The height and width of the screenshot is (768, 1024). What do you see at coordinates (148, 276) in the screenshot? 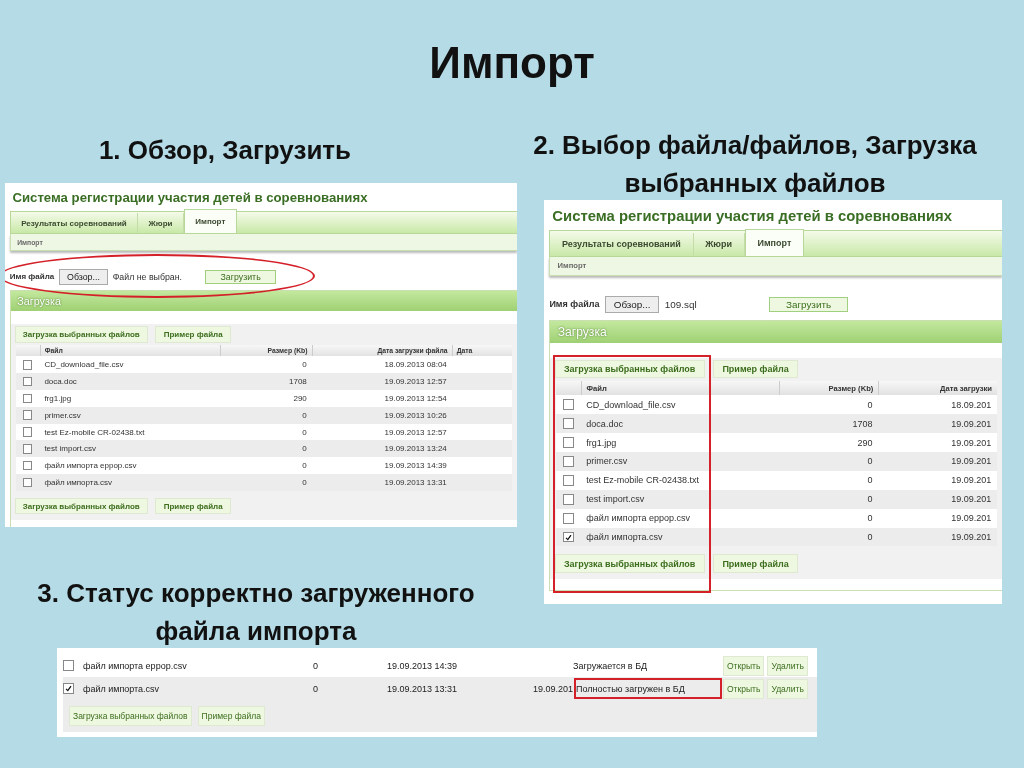
I see `file-name: Файл не выбран.` at bounding box center [148, 276].